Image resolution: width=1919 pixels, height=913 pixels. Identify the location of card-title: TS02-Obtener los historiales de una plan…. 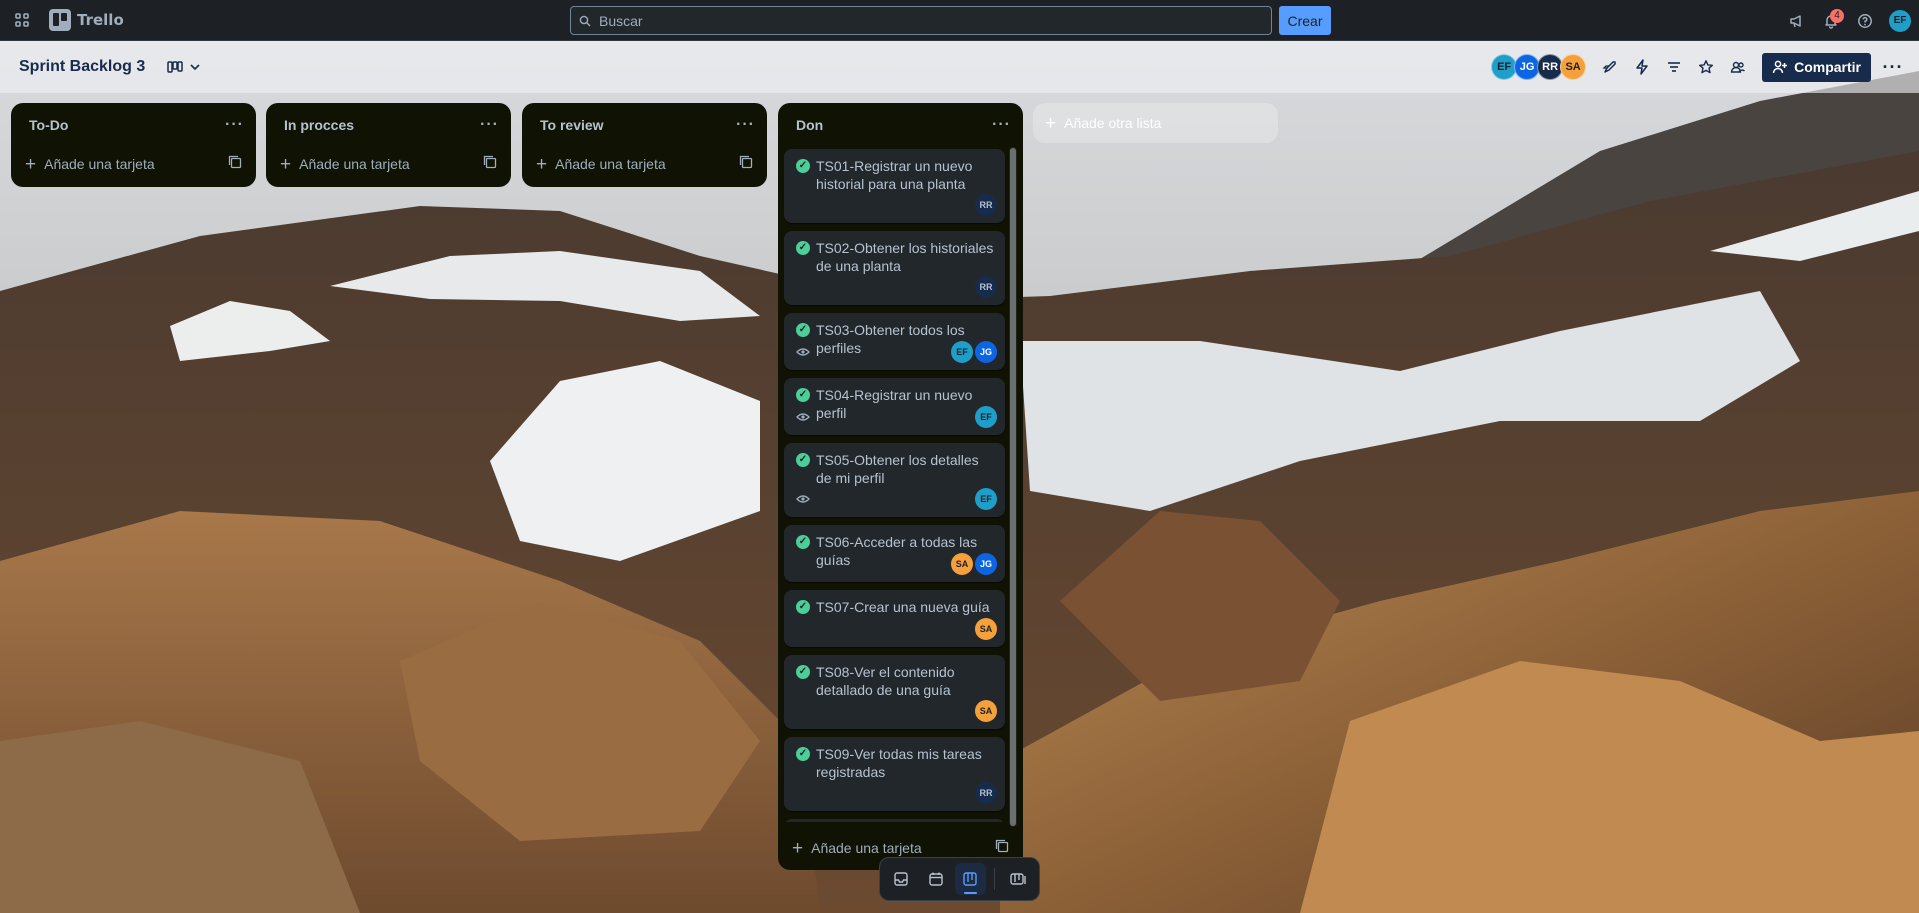
(905, 257).